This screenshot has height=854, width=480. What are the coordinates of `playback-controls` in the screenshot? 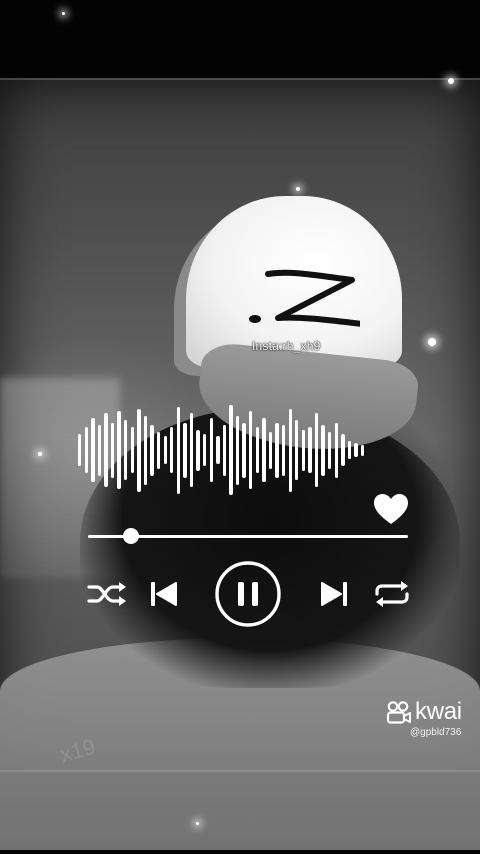 It's located at (249, 594).